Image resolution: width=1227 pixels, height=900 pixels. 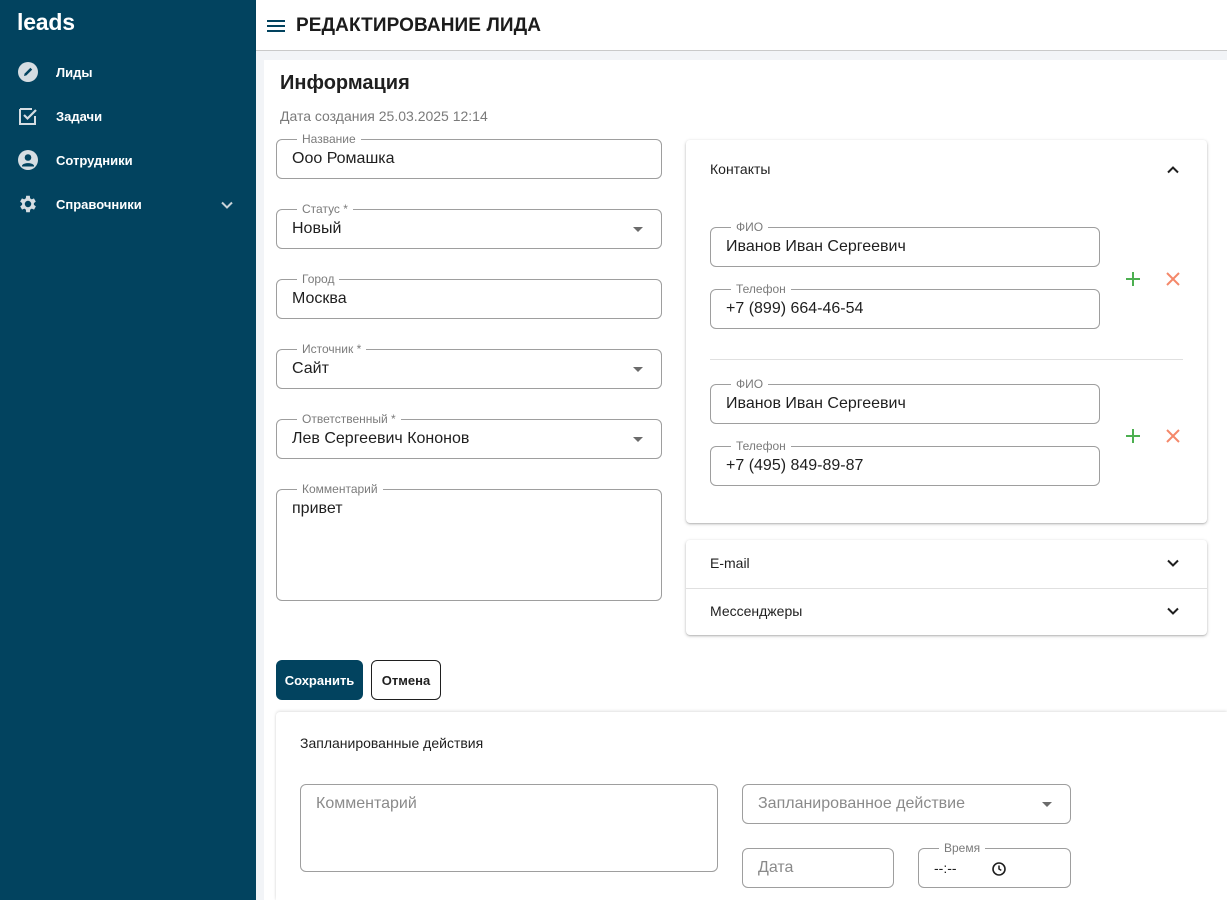 I want to click on sidebar-item-label: Справочники, so click(x=99, y=204).